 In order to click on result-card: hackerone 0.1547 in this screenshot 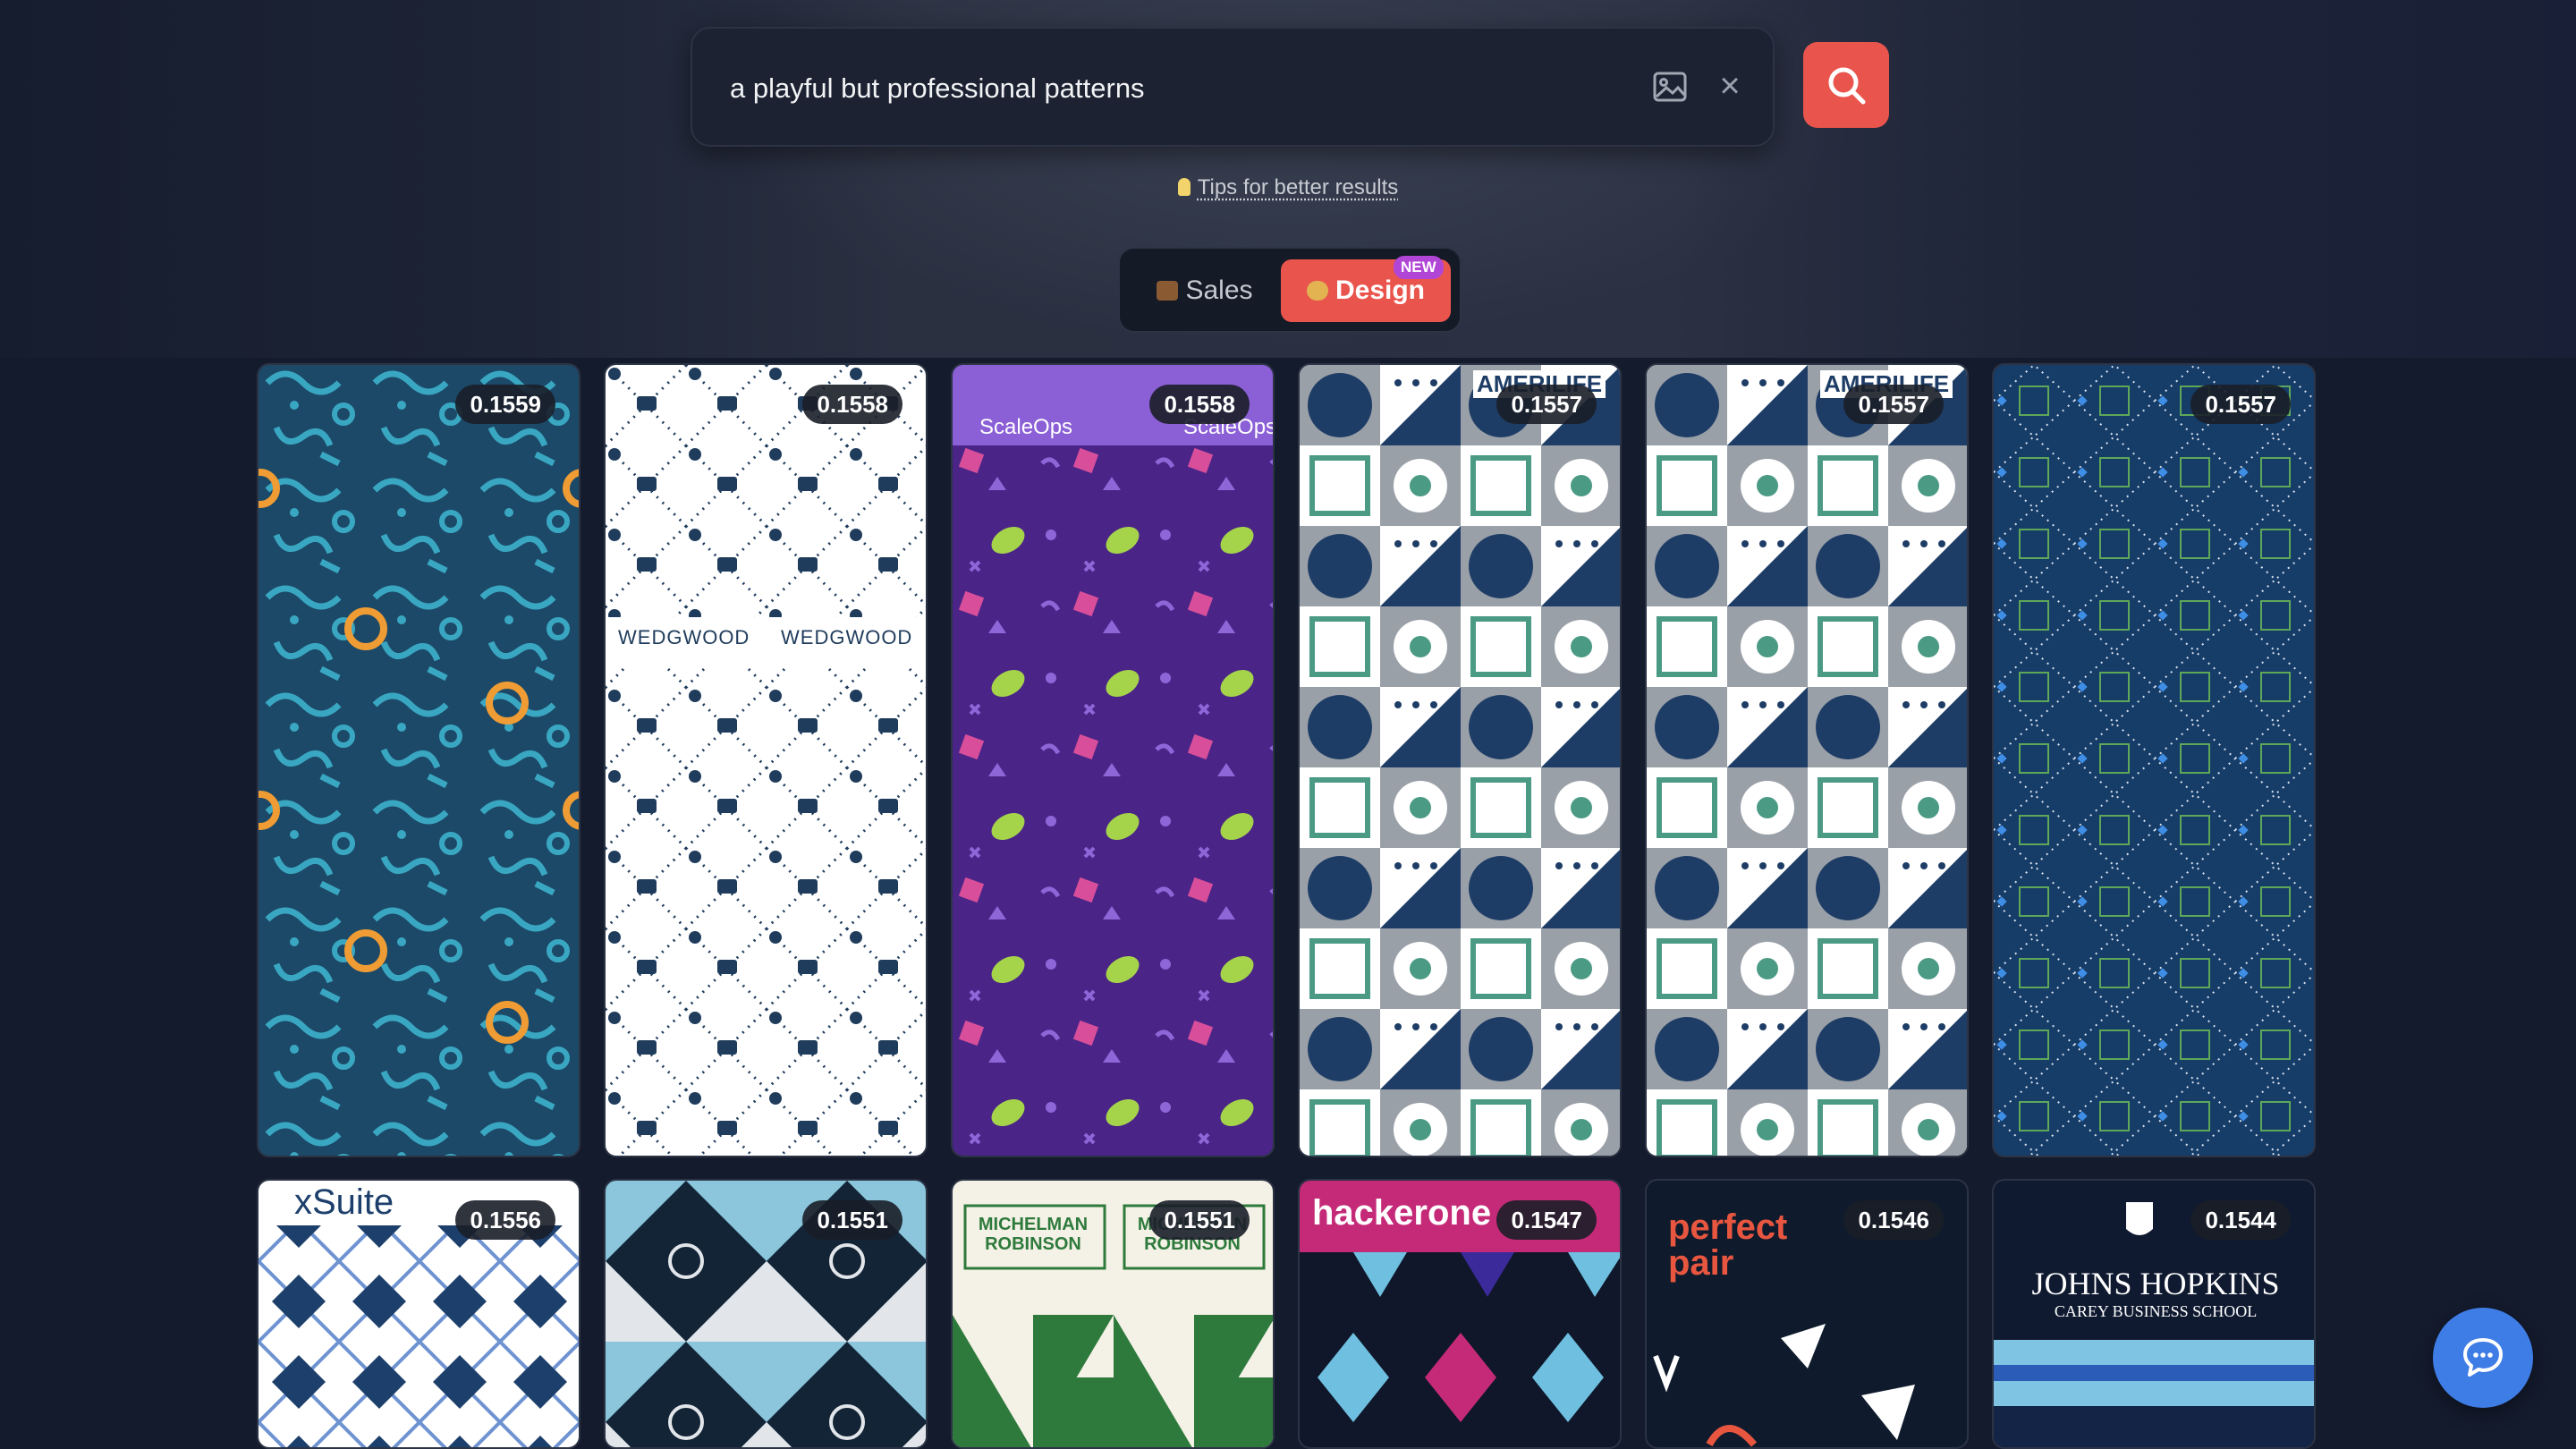, I will do `click(1460, 1314)`.